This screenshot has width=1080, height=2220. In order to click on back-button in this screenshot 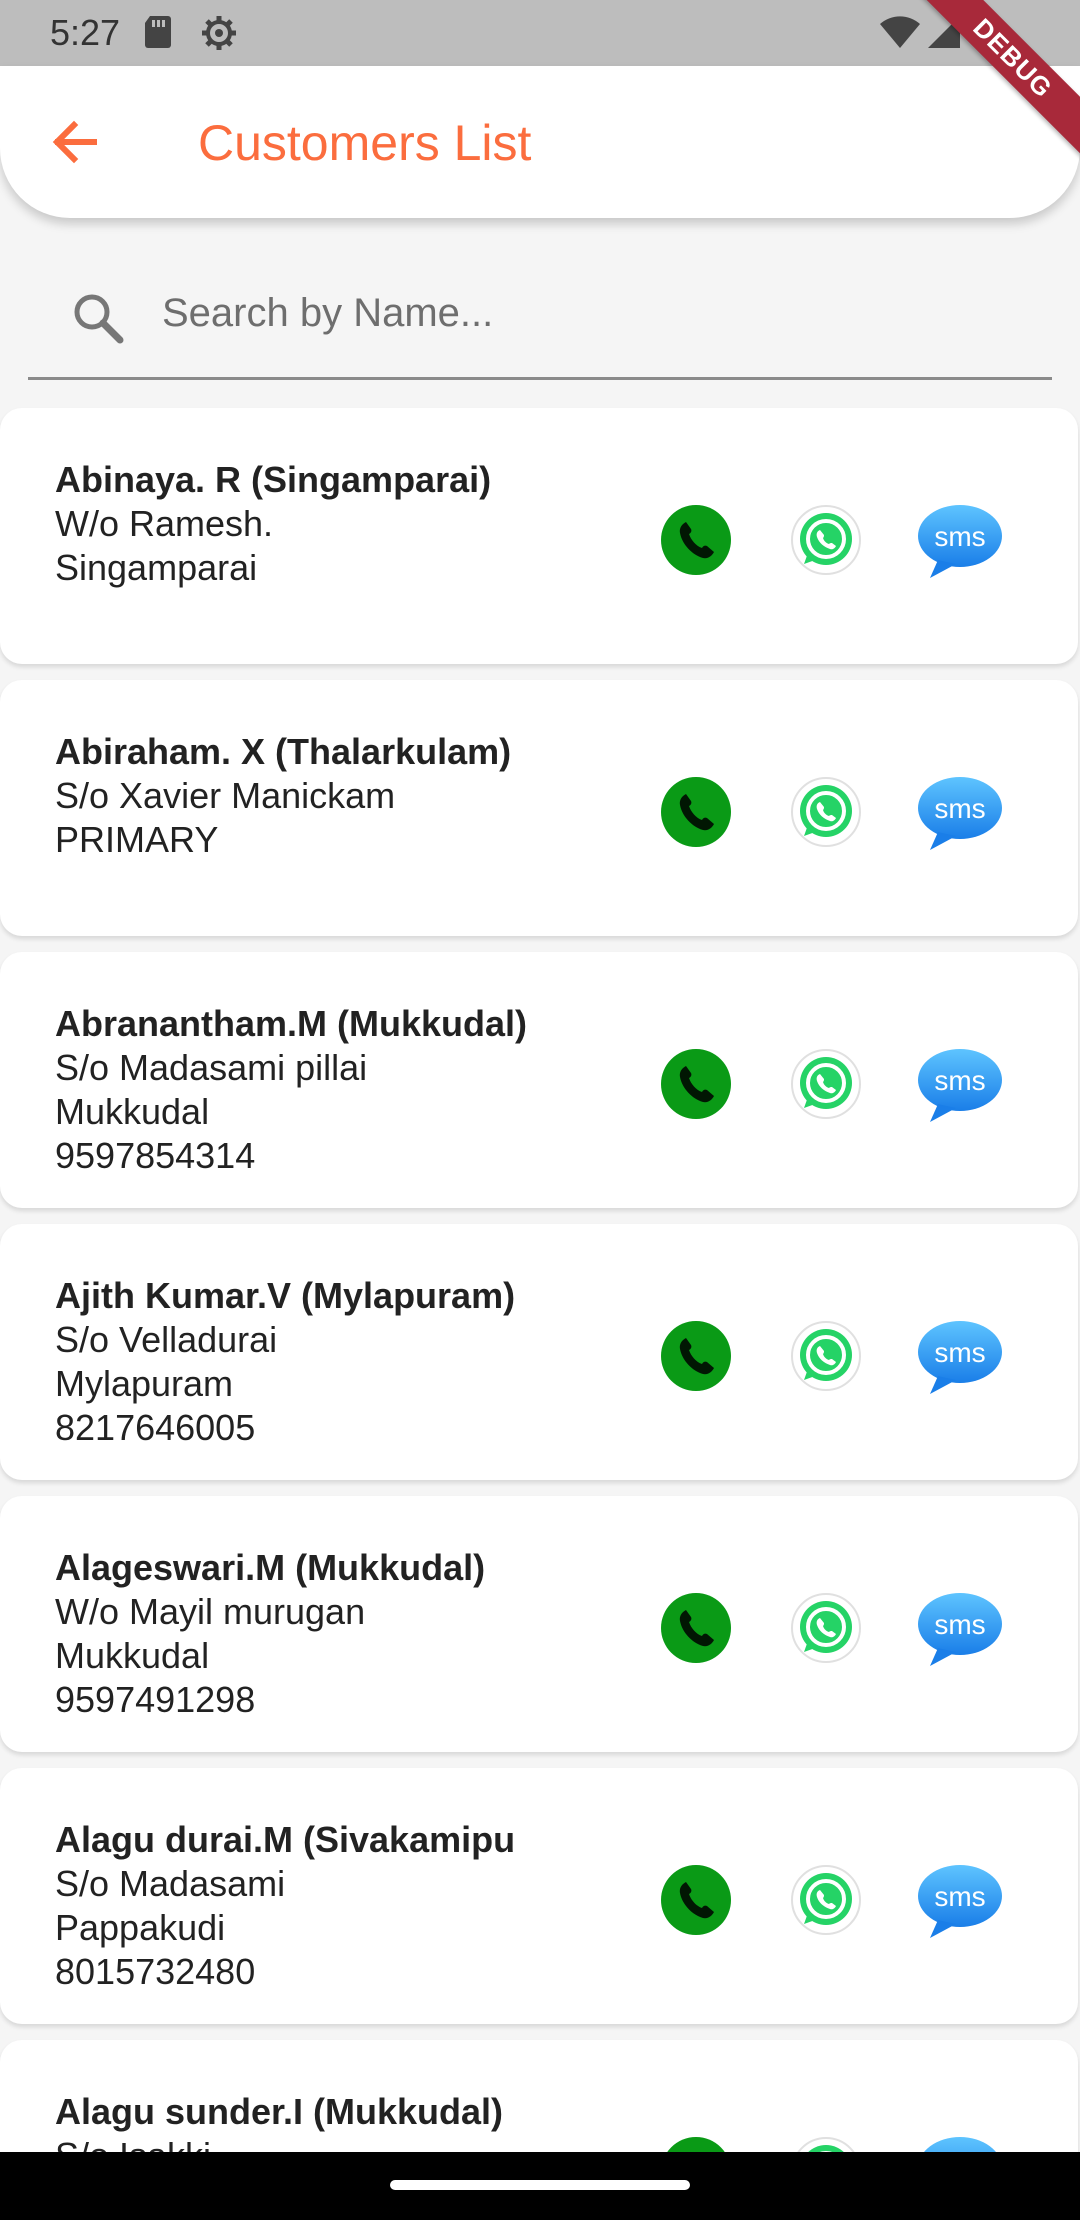, I will do `click(76, 142)`.